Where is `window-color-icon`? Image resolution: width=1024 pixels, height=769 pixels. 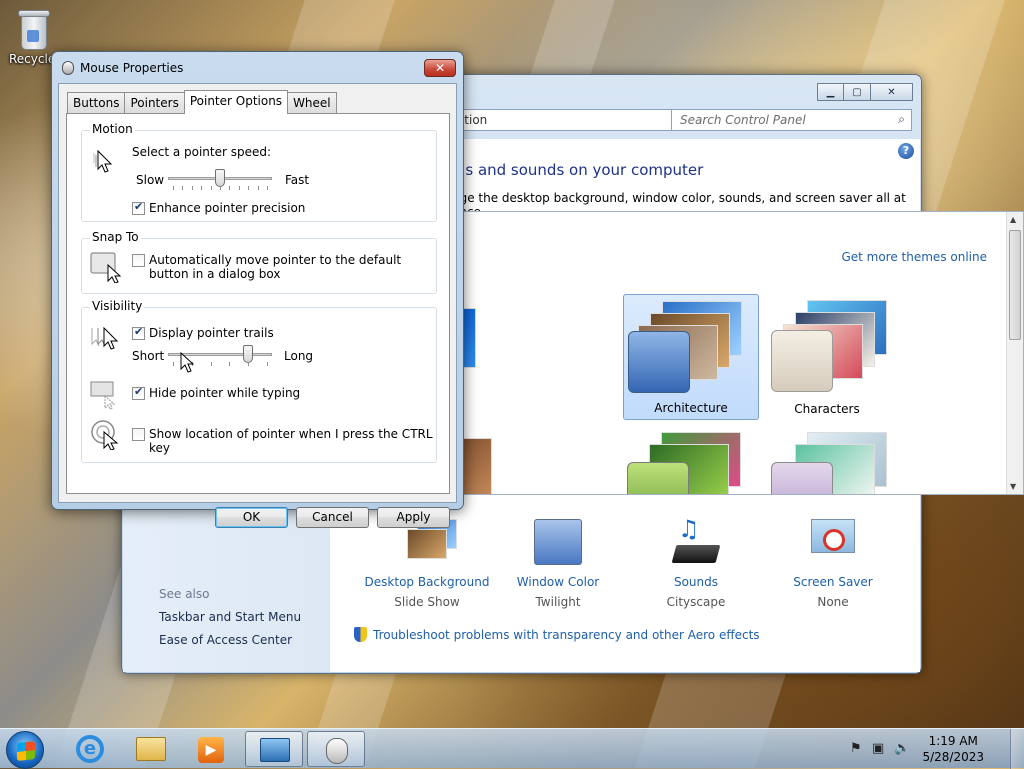
window-color-icon is located at coordinates (558, 543).